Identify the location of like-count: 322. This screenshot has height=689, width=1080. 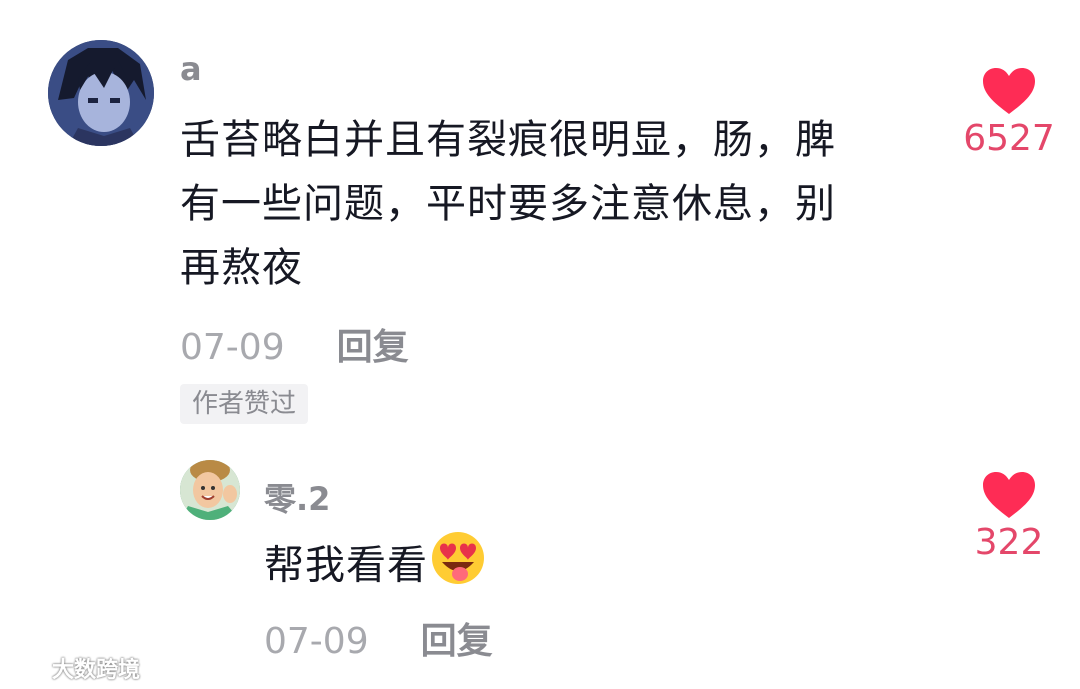
(1009, 542).